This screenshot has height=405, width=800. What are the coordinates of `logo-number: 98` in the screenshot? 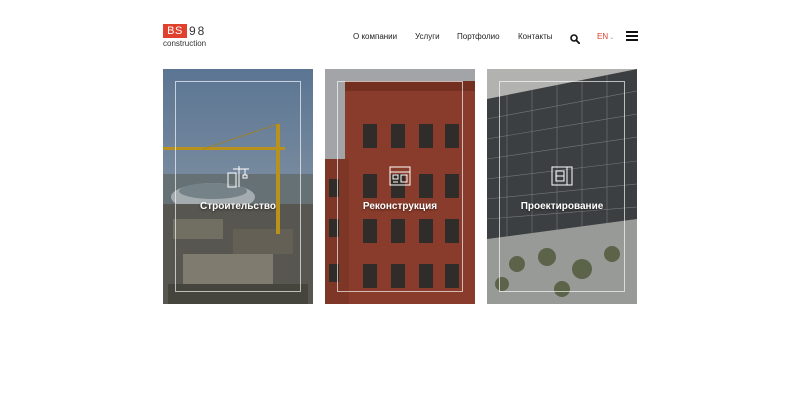 It's located at (198, 31).